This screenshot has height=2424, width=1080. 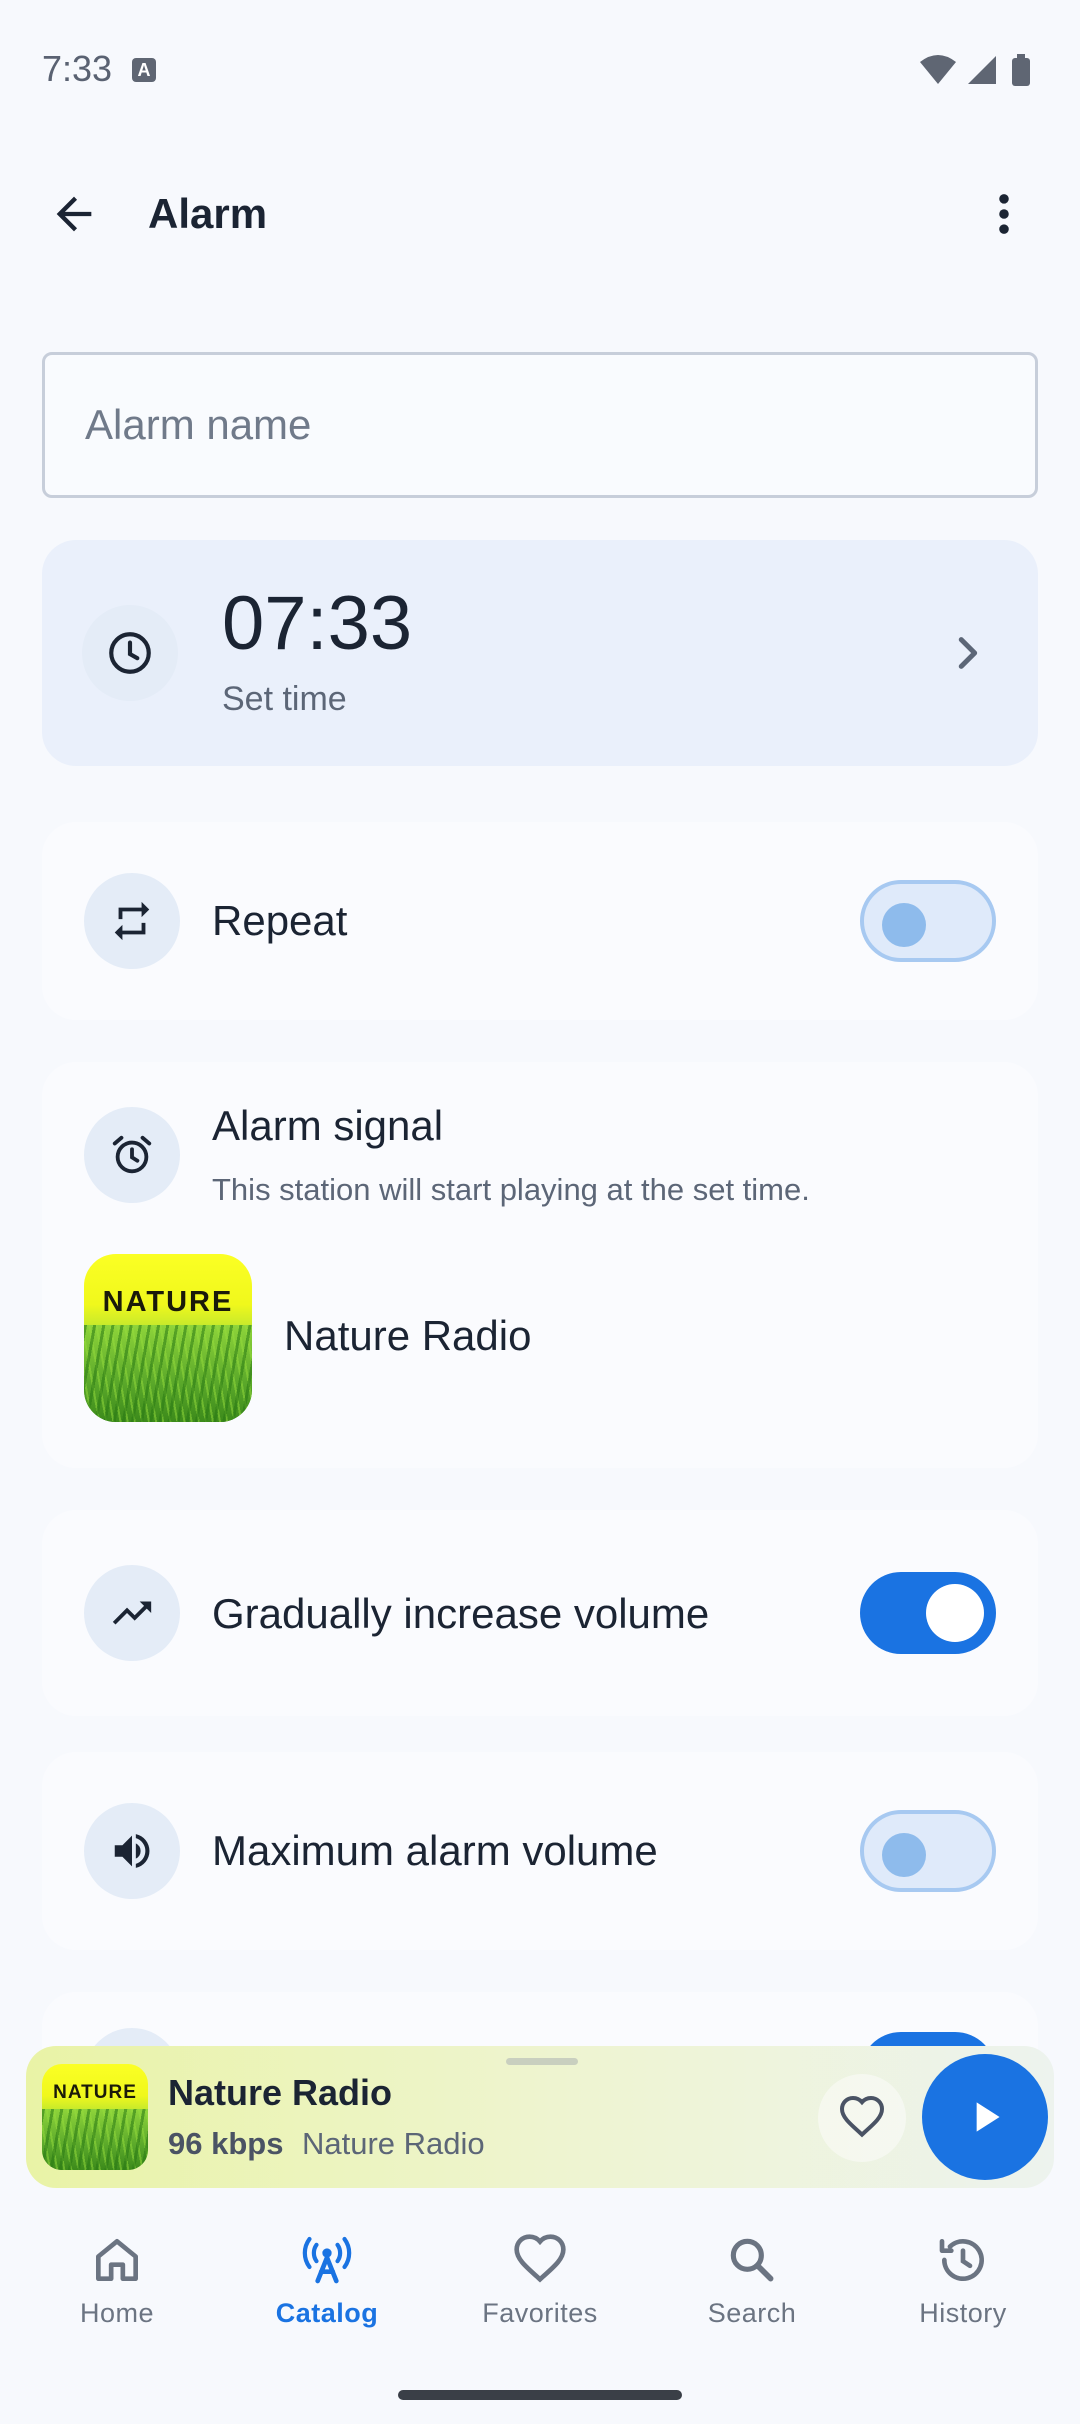 I want to click on arrow-back-icon, so click(x=74, y=214).